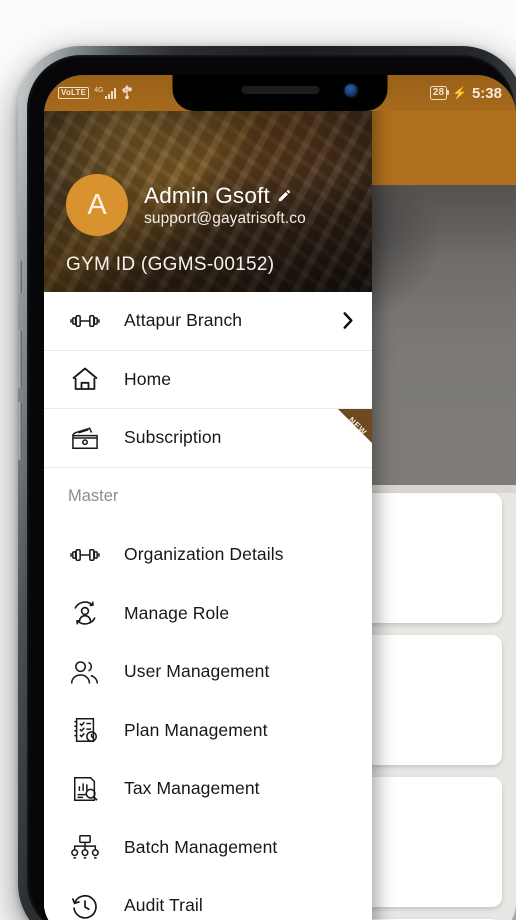 Image resolution: width=516 pixels, height=920 pixels. I want to click on drawer-item-batch-management: Batch Management, so click(208, 847).